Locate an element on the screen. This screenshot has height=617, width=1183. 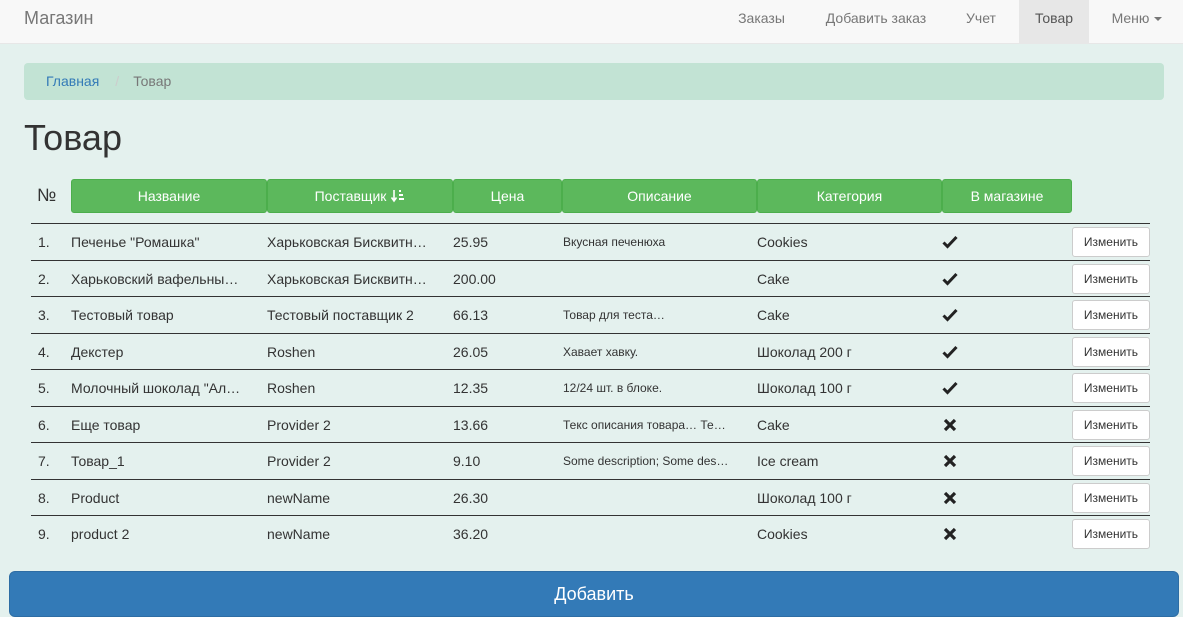
row-number-cell: 4. is located at coordinates (44, 351).